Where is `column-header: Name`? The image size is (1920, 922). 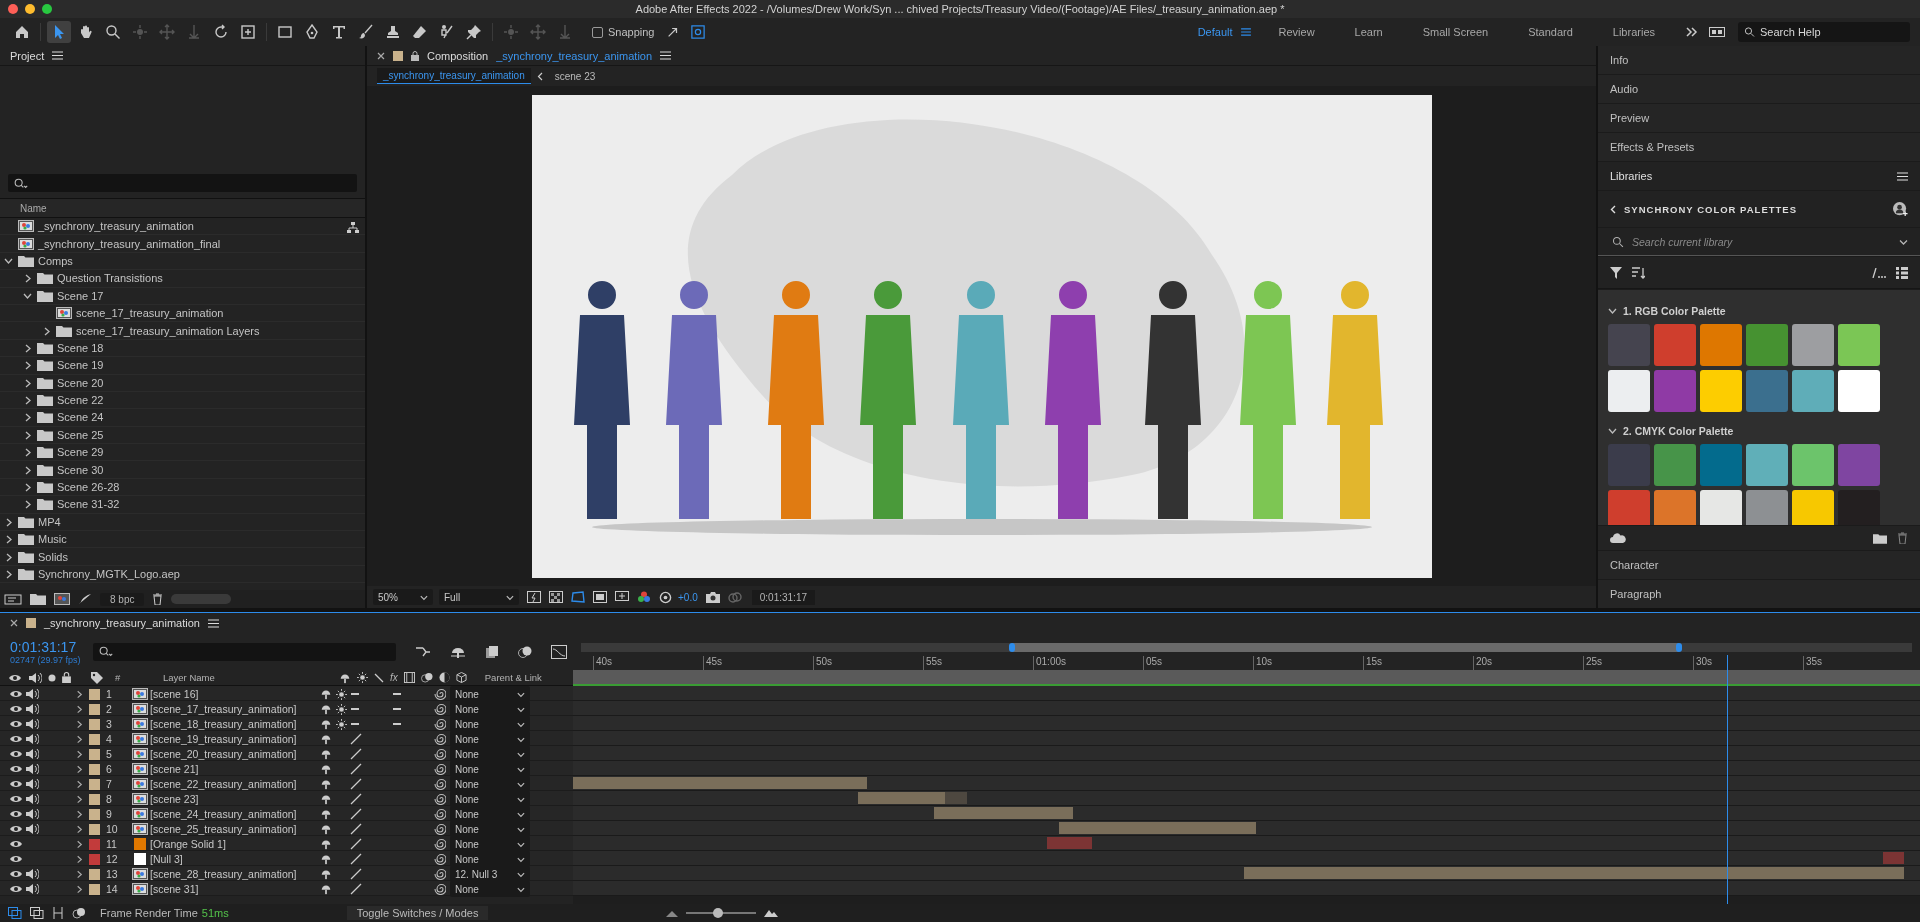
column-header: Name is located at coordinates (33, 208).